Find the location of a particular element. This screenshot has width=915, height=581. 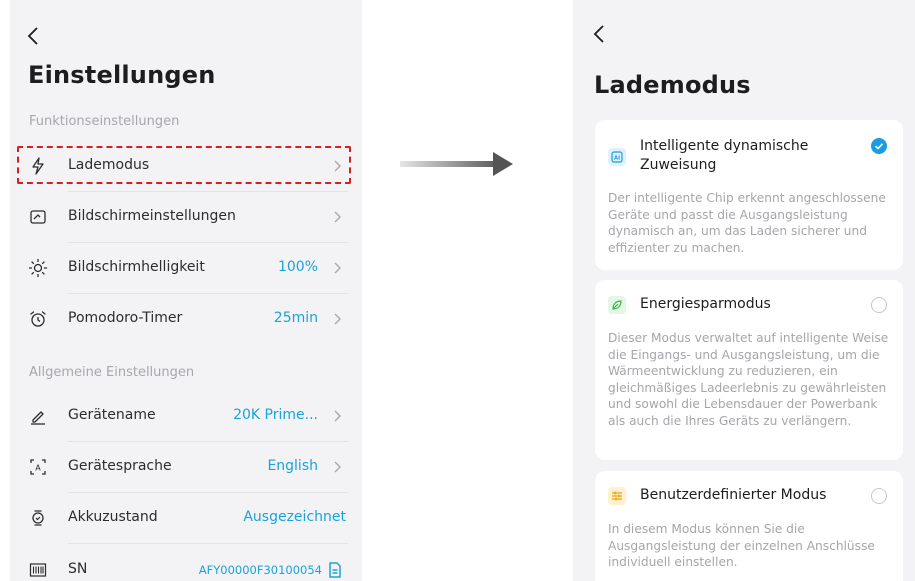

settings-item-brightness: Bildschirmhelligkeit 100% is located at coordinates (183, 268).